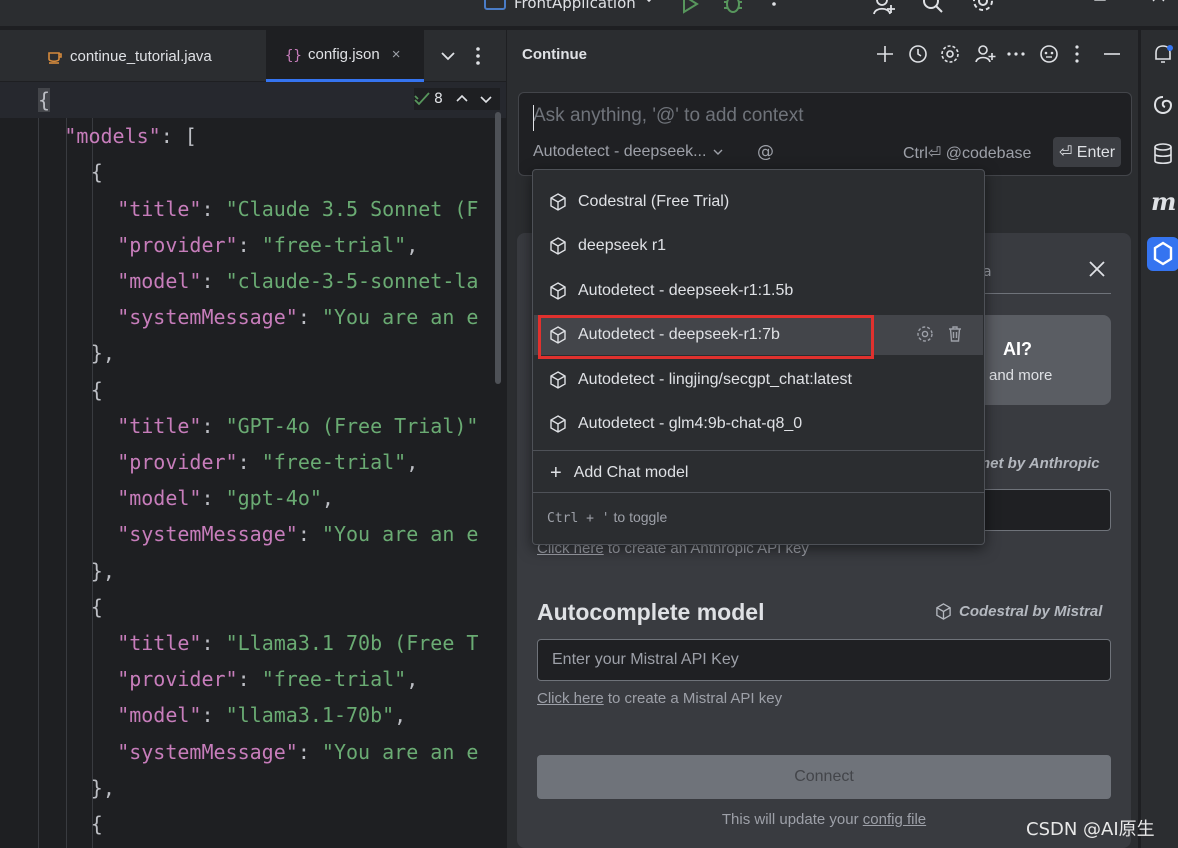 This screenshot has height=848, width=1178. Describe the element at coordinates (733, 8) in the screenshot. I see `debug-icon` at that location.